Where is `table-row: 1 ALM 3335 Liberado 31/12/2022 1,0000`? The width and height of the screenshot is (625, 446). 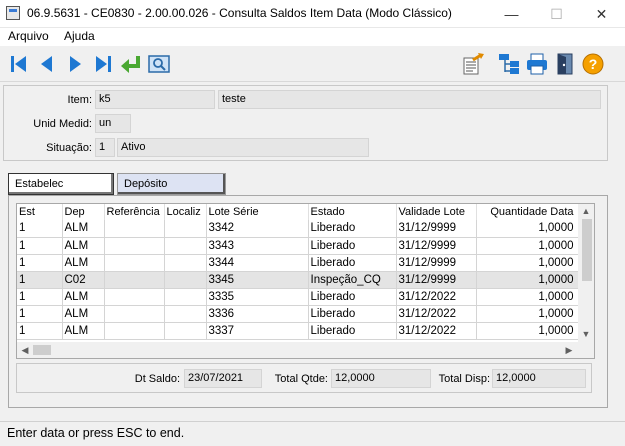
table-row: 1 ALM 3335 Liberado 31/12/2022 1,0000 is located at coordinates (298, 297).